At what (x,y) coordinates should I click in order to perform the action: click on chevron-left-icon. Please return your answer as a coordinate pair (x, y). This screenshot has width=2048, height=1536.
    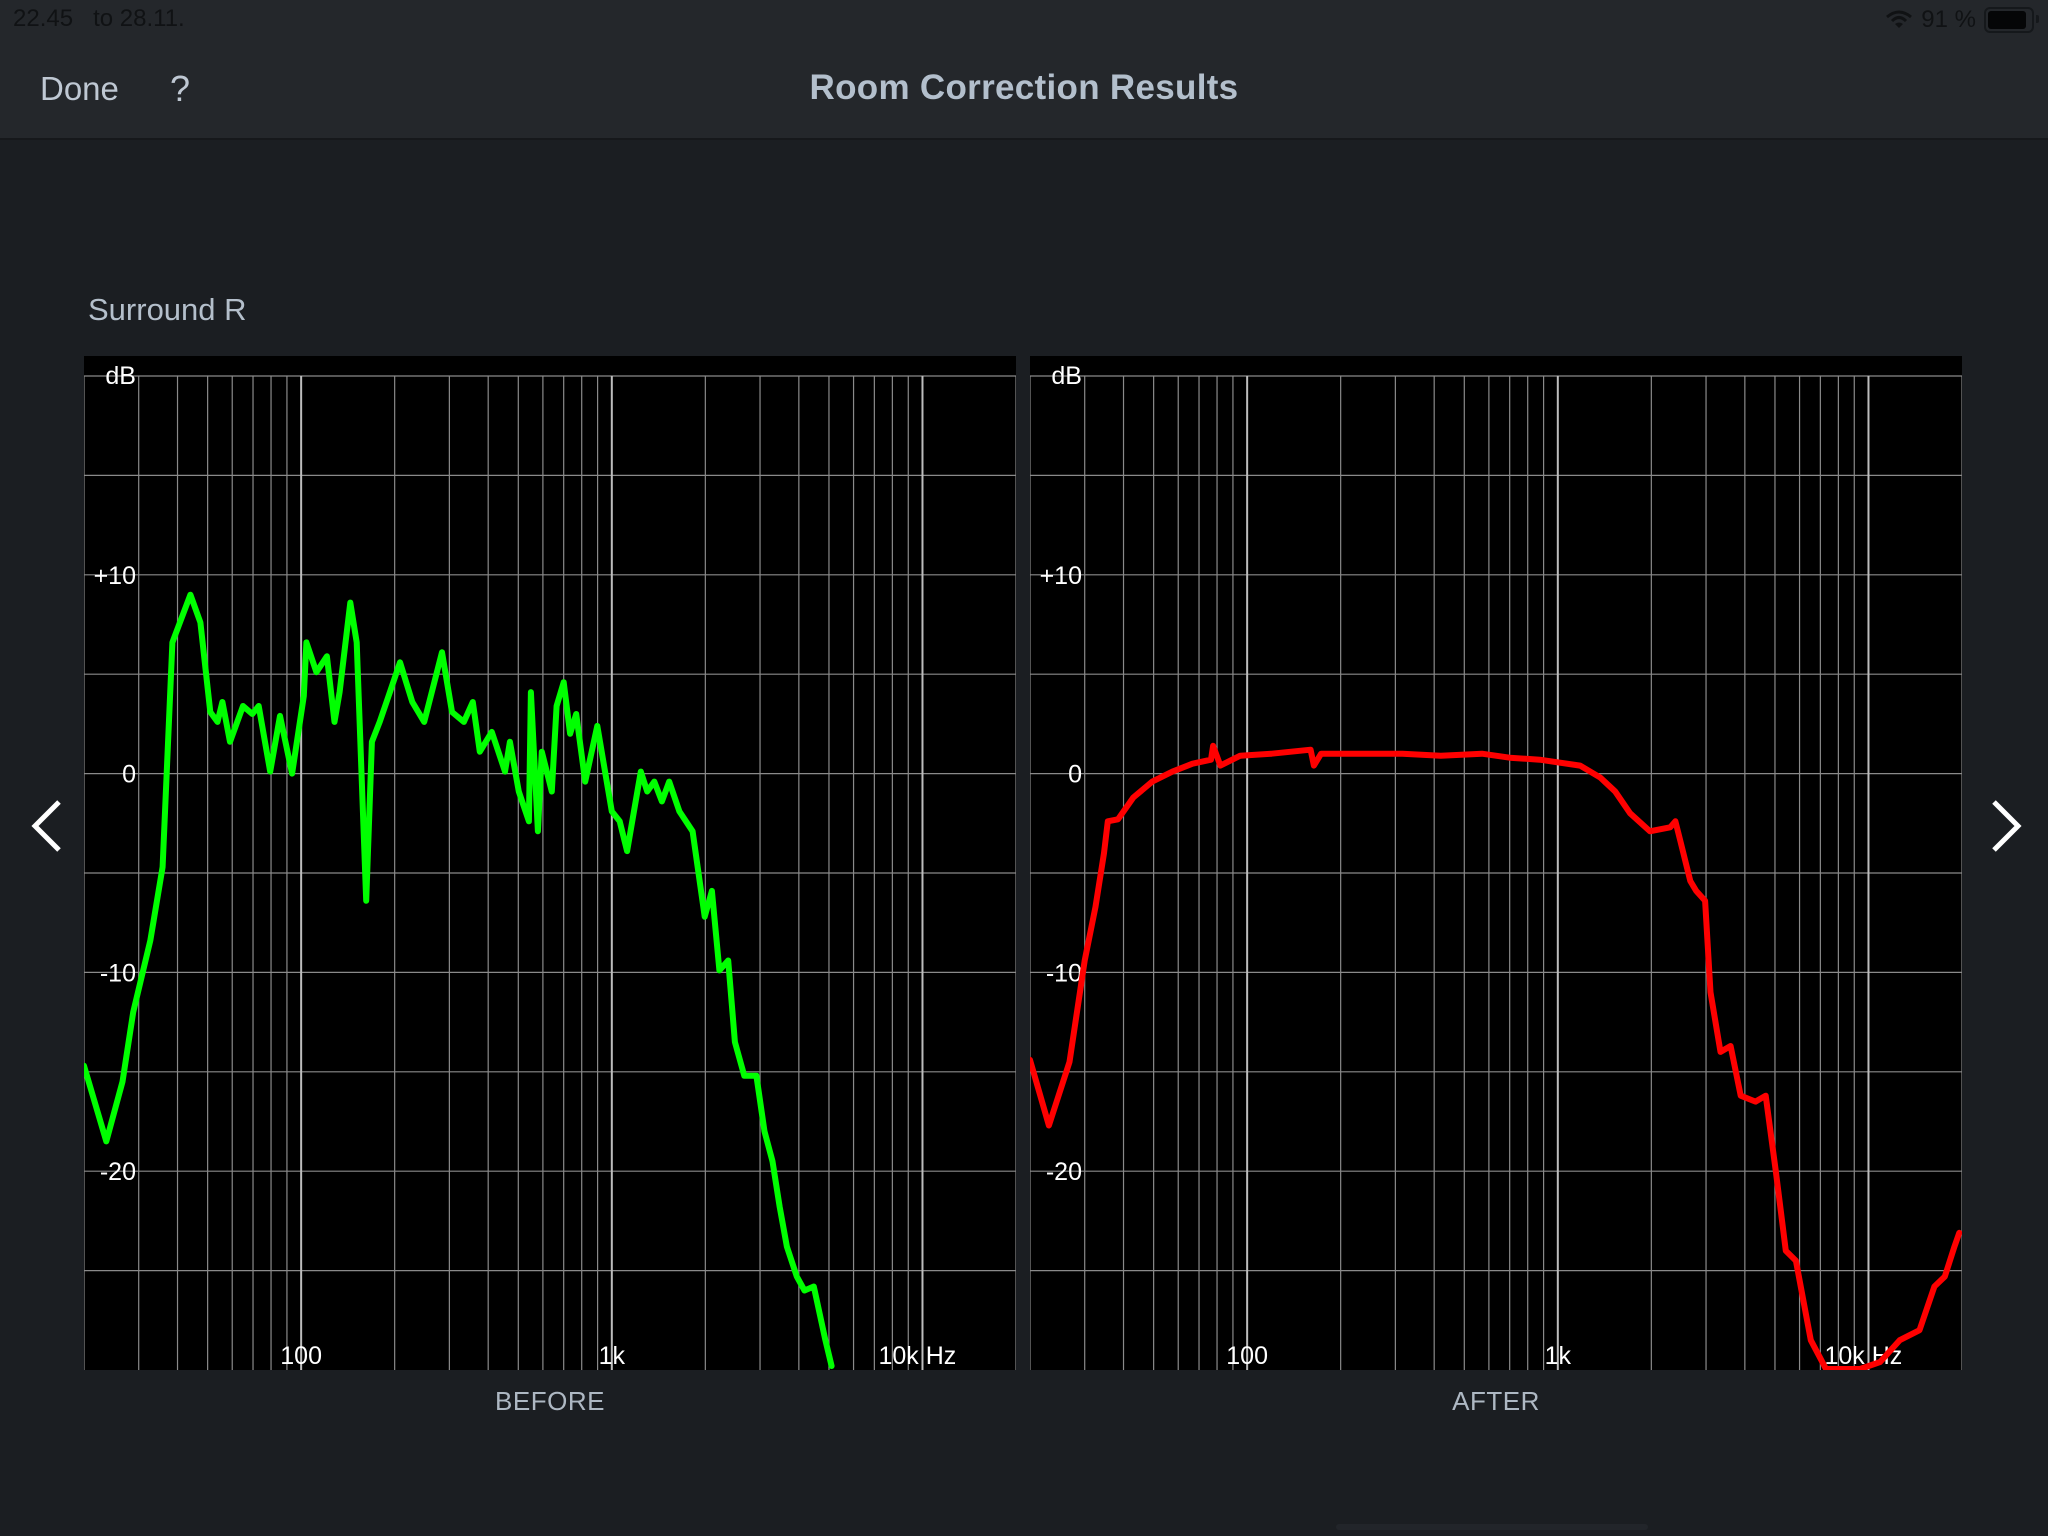
    Looking at the image, I should click on (50, 826).